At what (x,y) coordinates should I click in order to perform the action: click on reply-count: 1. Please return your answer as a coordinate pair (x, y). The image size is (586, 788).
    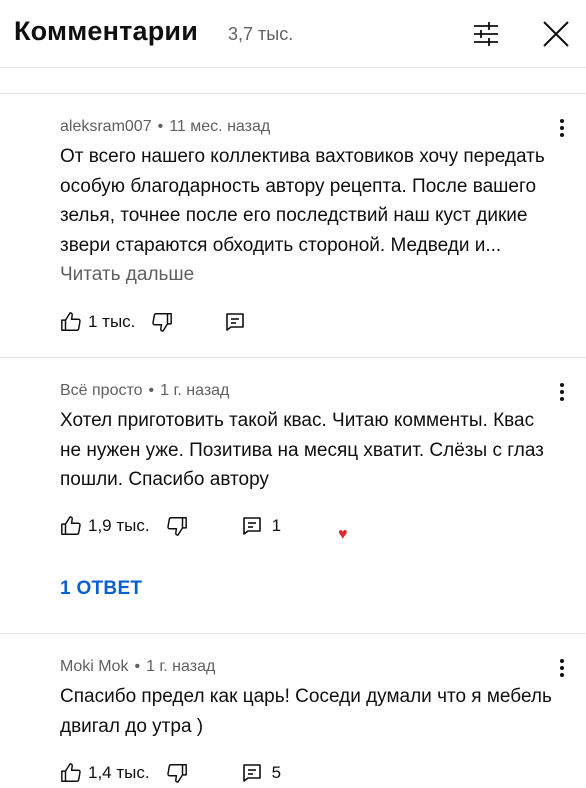
    Looking at the image, I should click on (276, 525).